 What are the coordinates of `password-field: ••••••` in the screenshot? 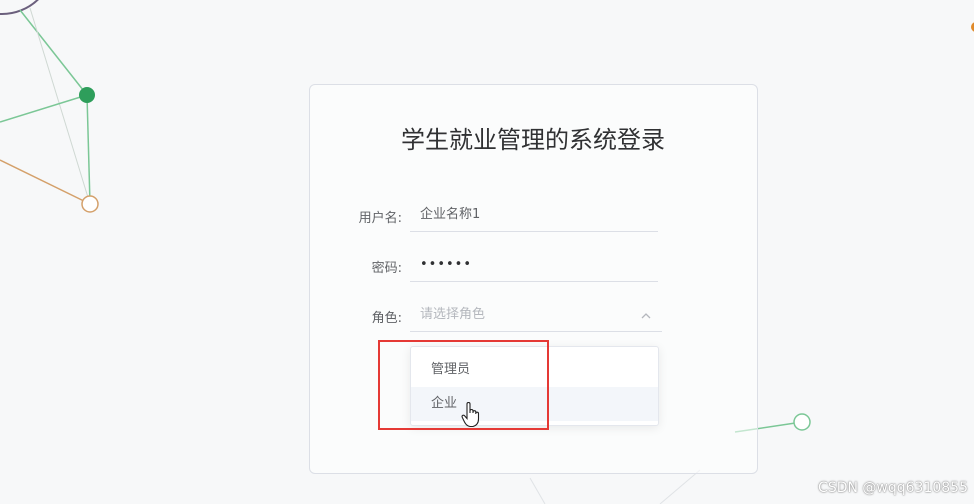 It's located at (534, 266).